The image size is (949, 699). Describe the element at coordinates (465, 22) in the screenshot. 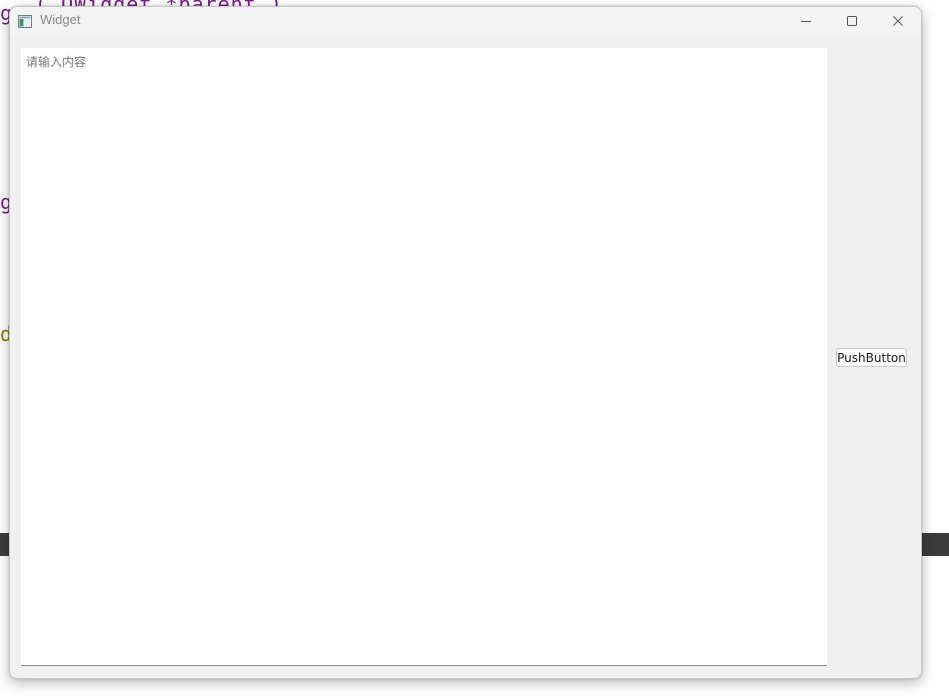

I see `title-bar: Widget` at that location.